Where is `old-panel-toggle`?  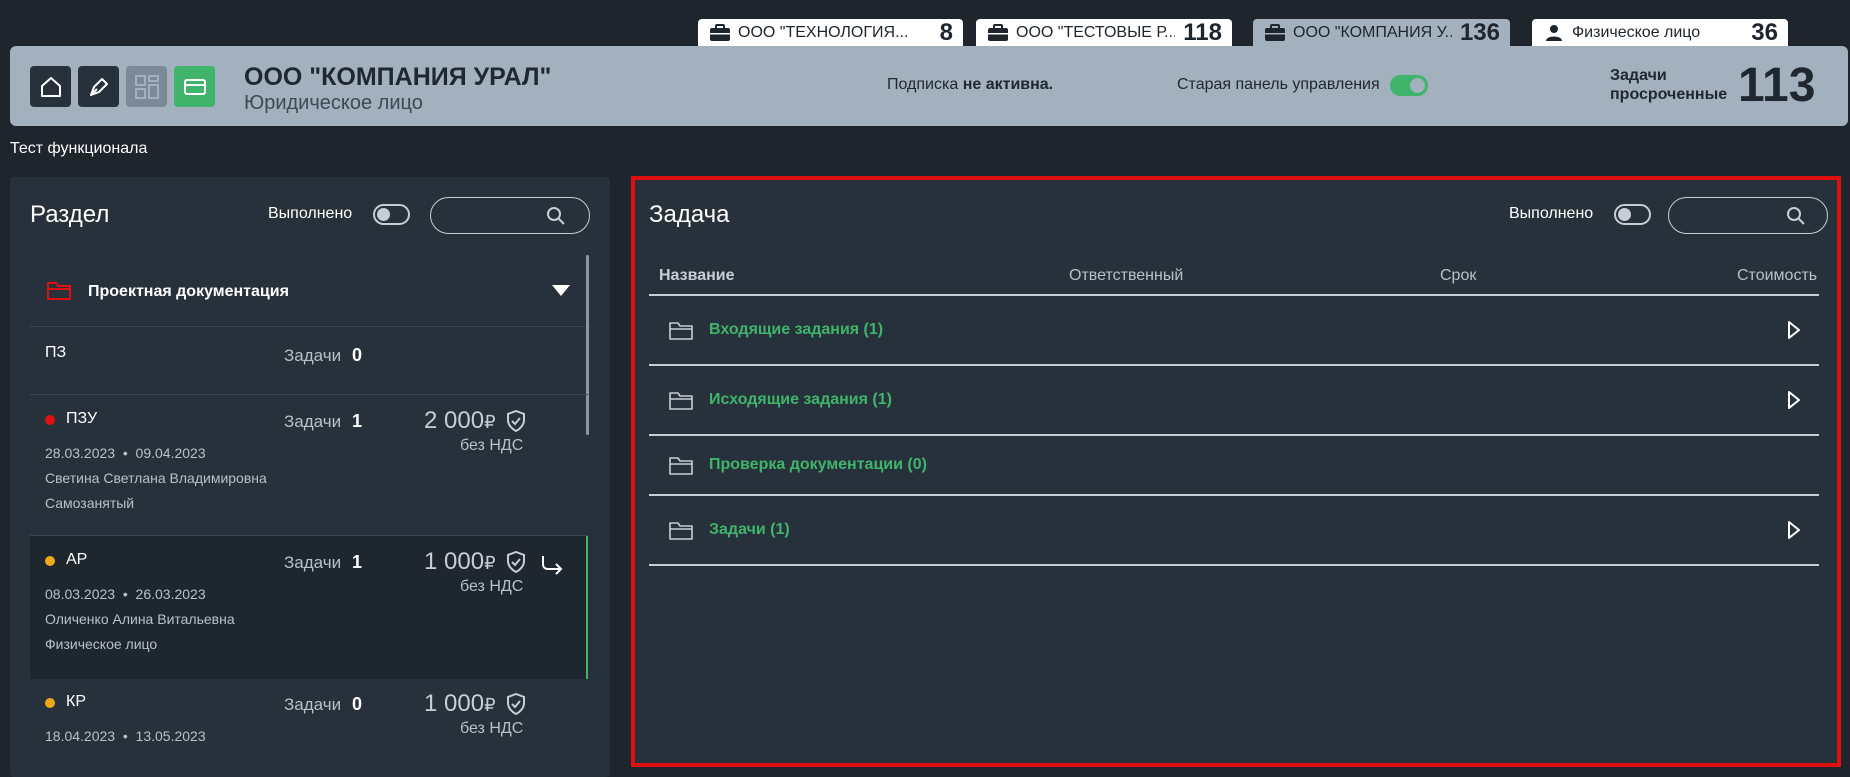 old-panel-toggle is located at coordinates (1409, 85).